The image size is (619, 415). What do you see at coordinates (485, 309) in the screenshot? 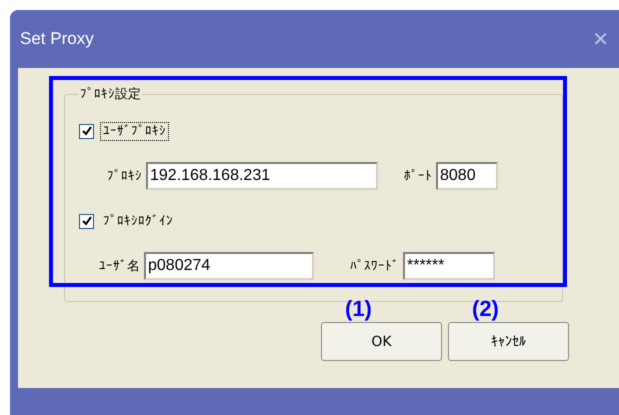
I see `annotation-label: (2)` at bounding box center [485, 309].